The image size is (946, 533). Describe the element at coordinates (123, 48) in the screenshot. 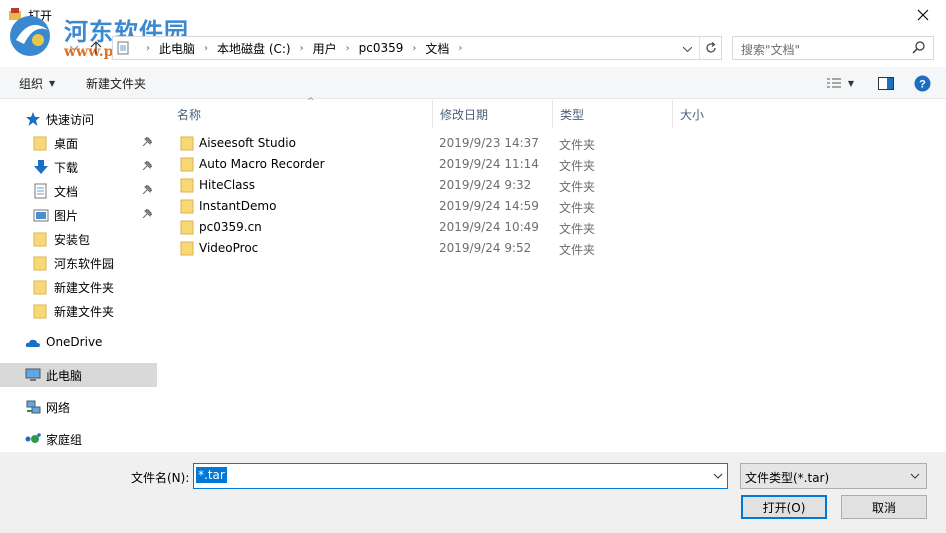

I see `document-icon` at that location.